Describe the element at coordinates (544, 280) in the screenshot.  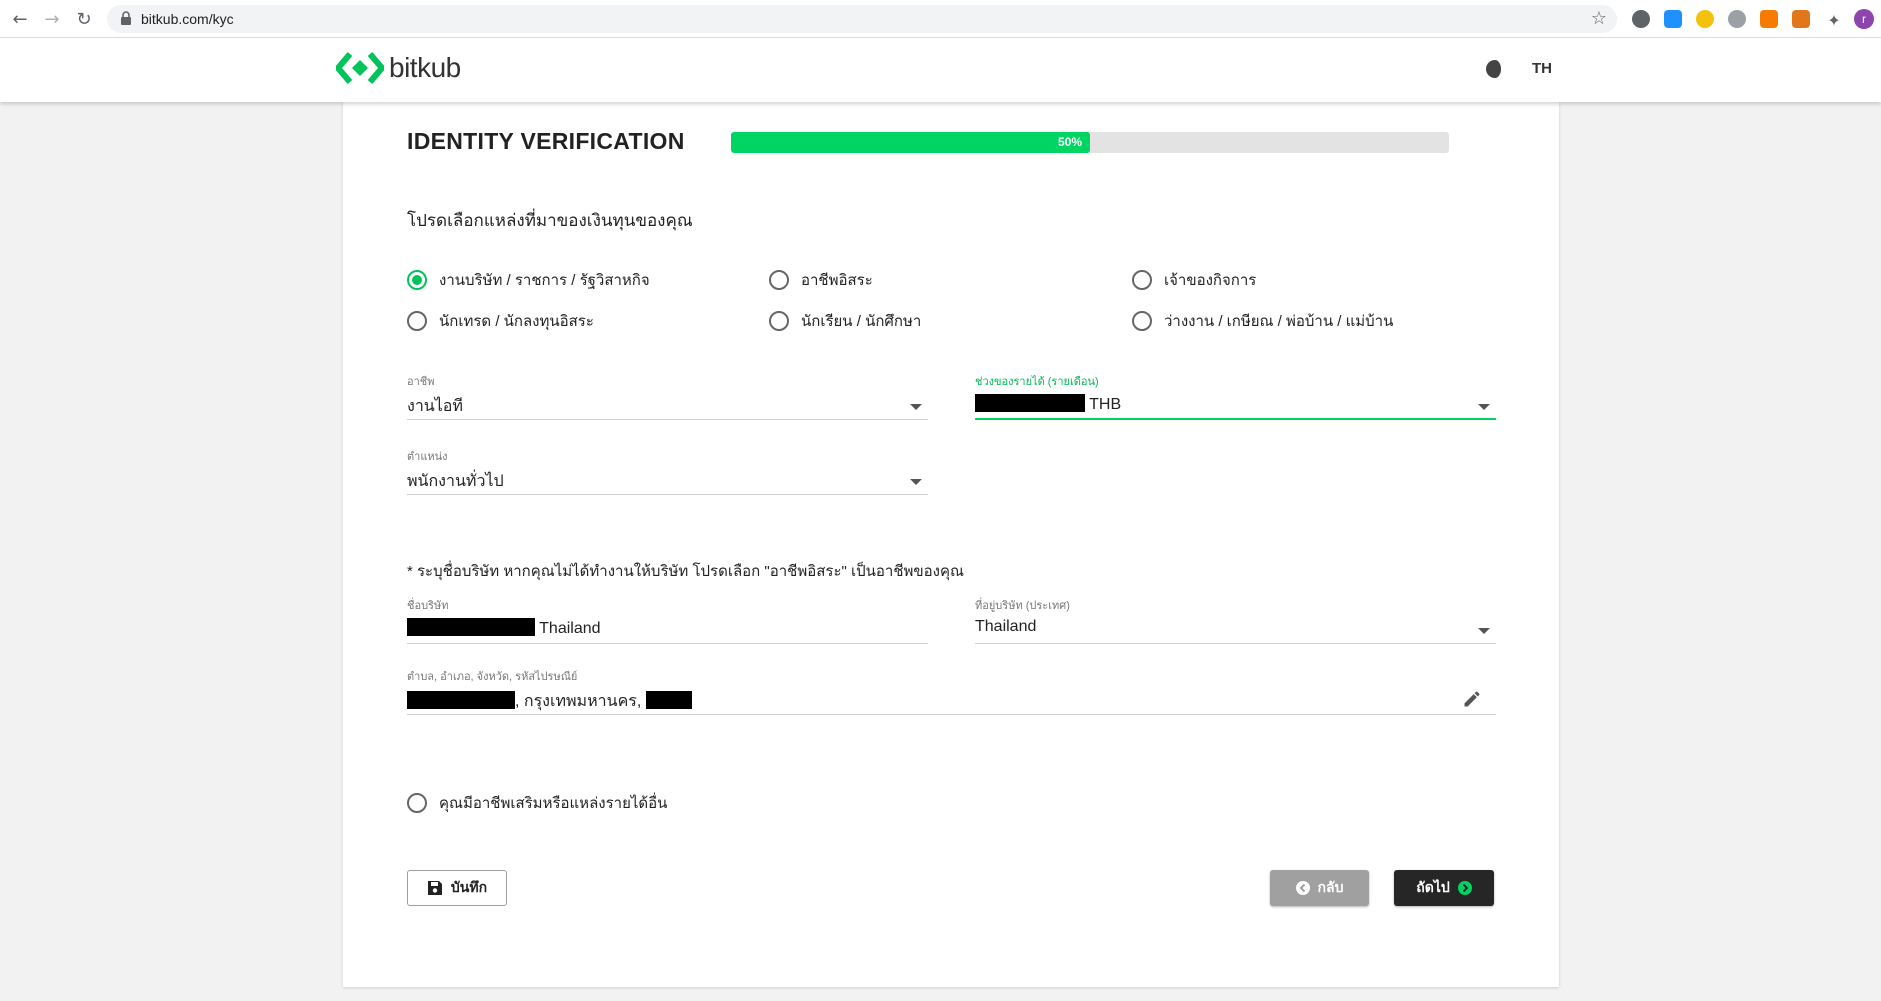
I see `radio-label: งานบริษัท / ราชการ / รัฐวิสาหกิจ` at that location.